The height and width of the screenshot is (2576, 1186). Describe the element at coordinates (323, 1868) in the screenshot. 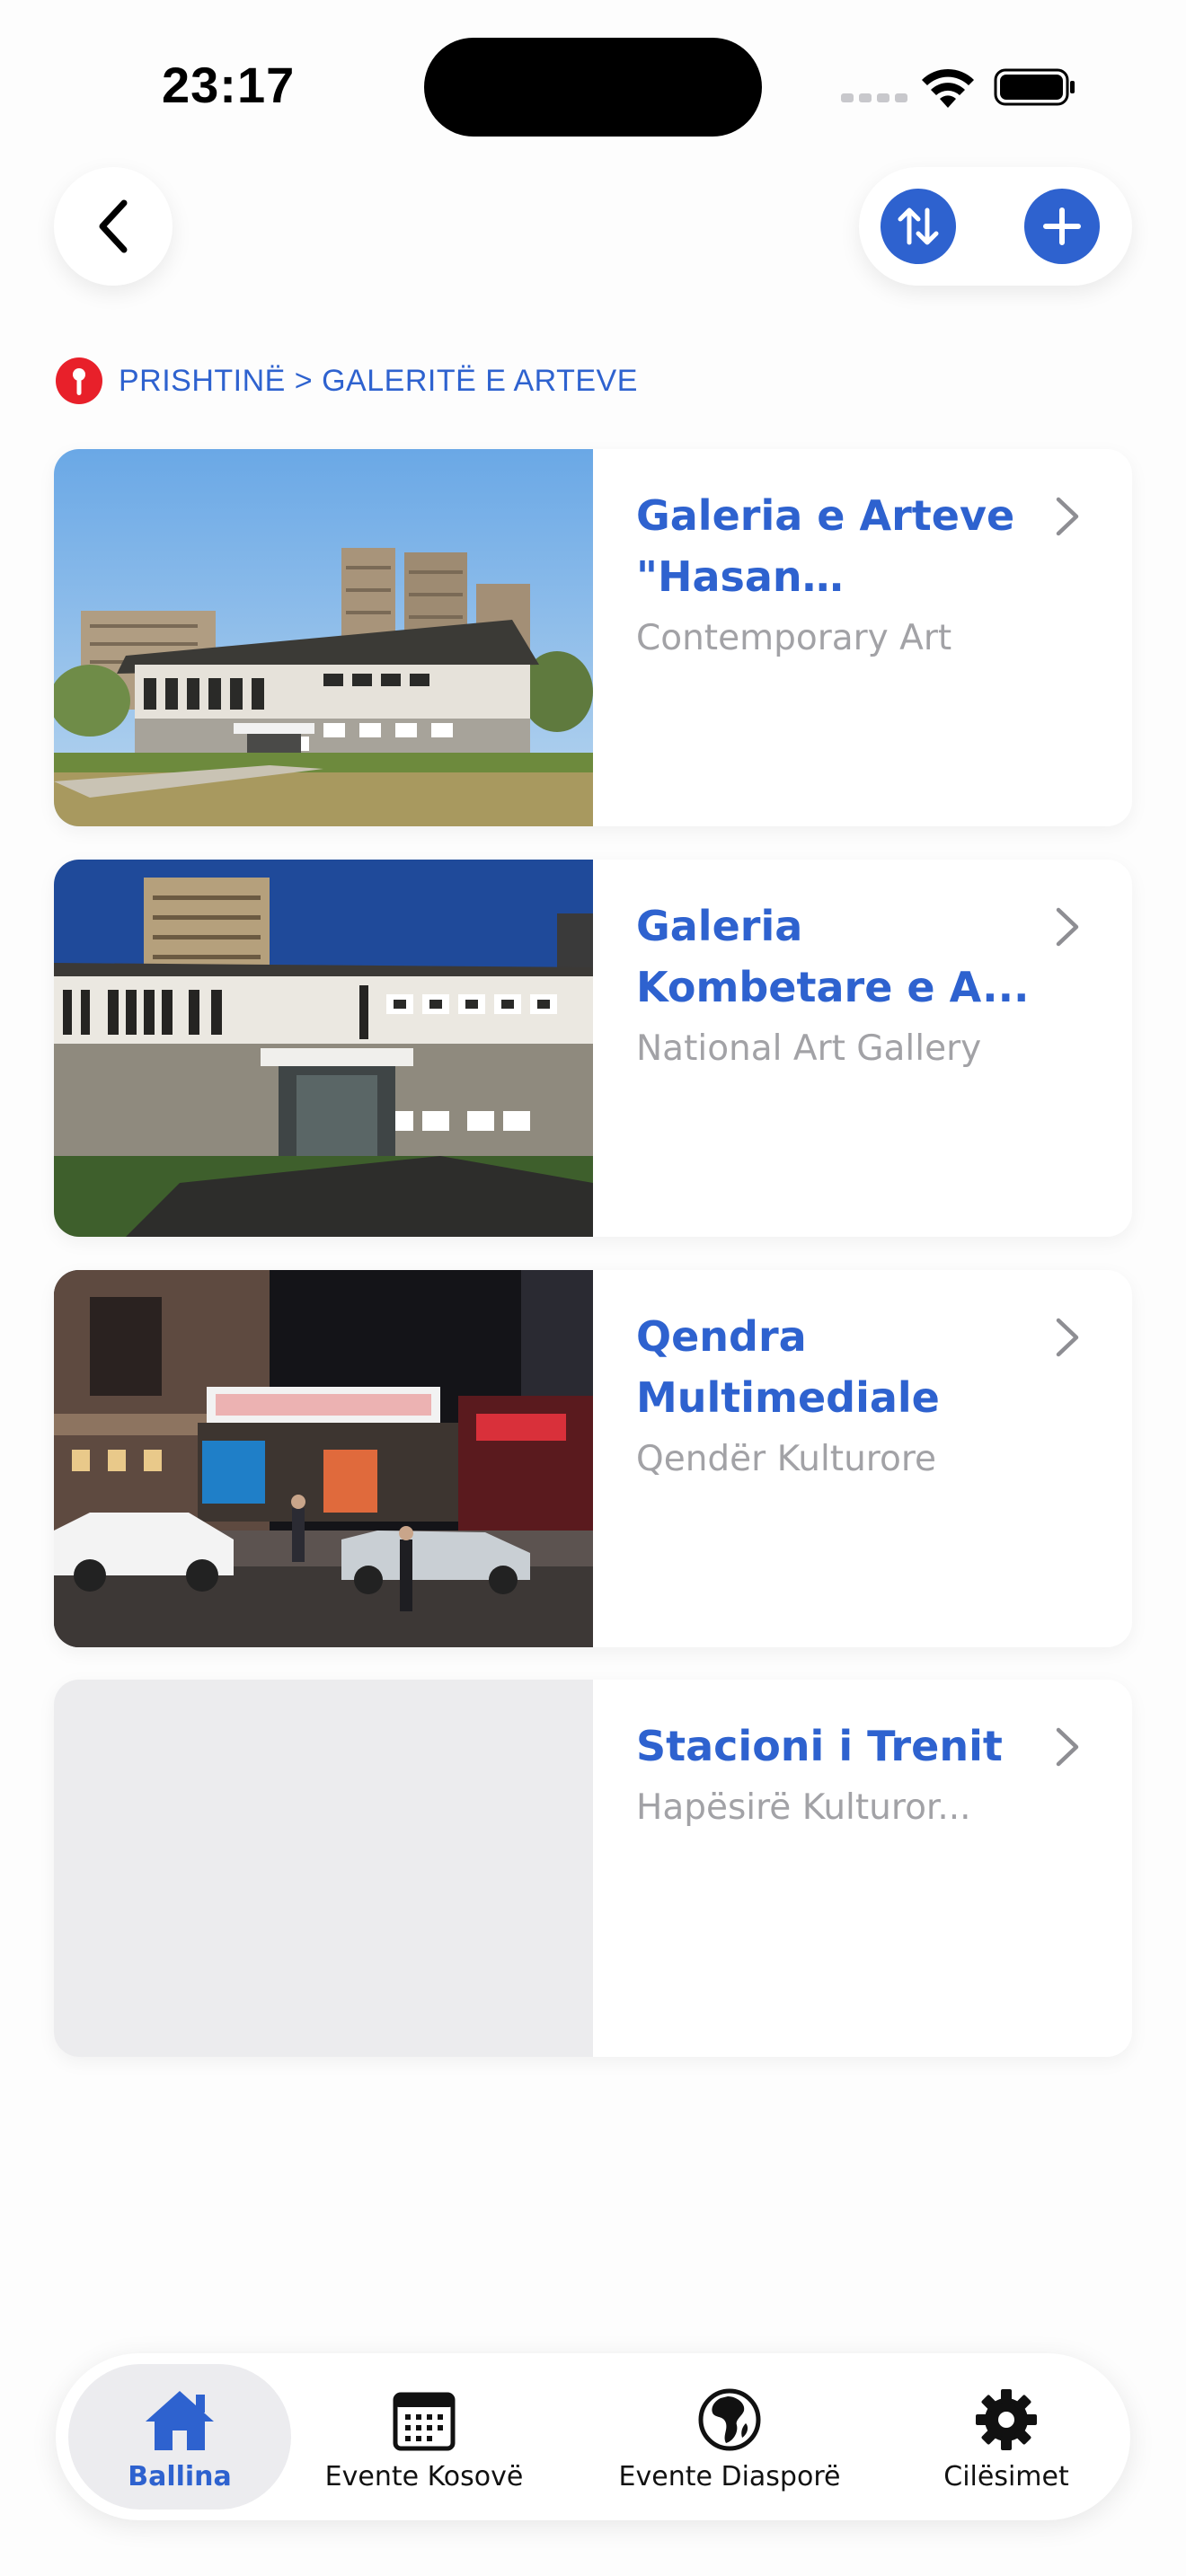

I see `place-photo-placeholder` at that location.